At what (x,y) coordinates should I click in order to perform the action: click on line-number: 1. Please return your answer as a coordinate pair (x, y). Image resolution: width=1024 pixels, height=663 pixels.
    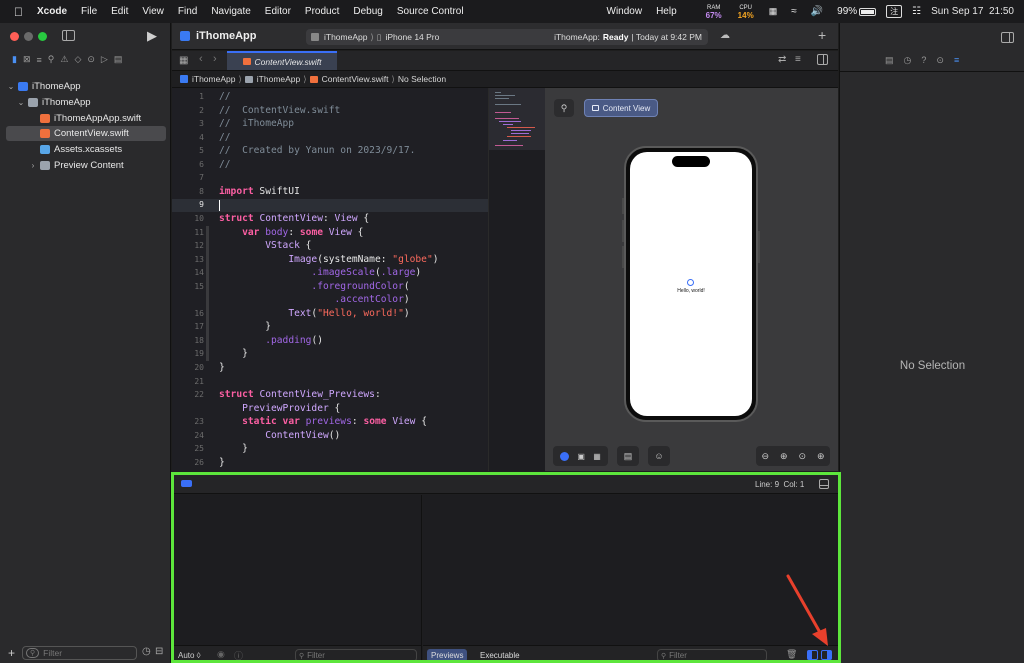
    Looking at the image, I should click on (188, 96).